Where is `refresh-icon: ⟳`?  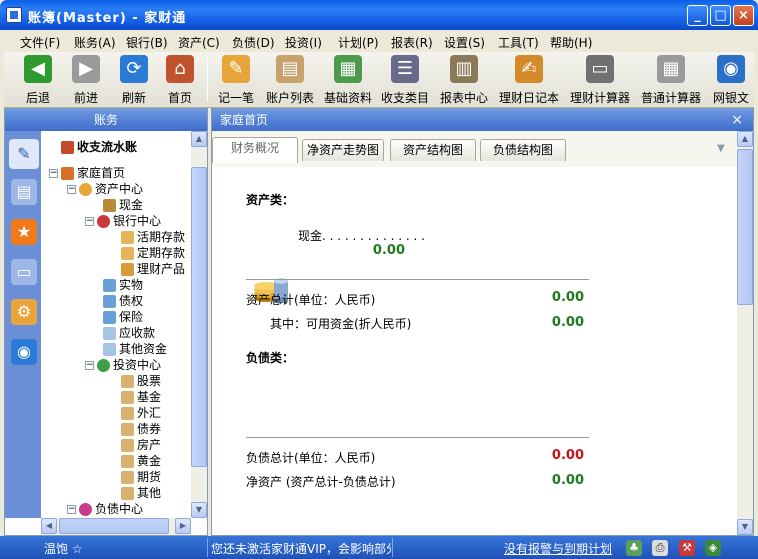 refresh-icon: ⟳ is located at coordinates (134, 69).